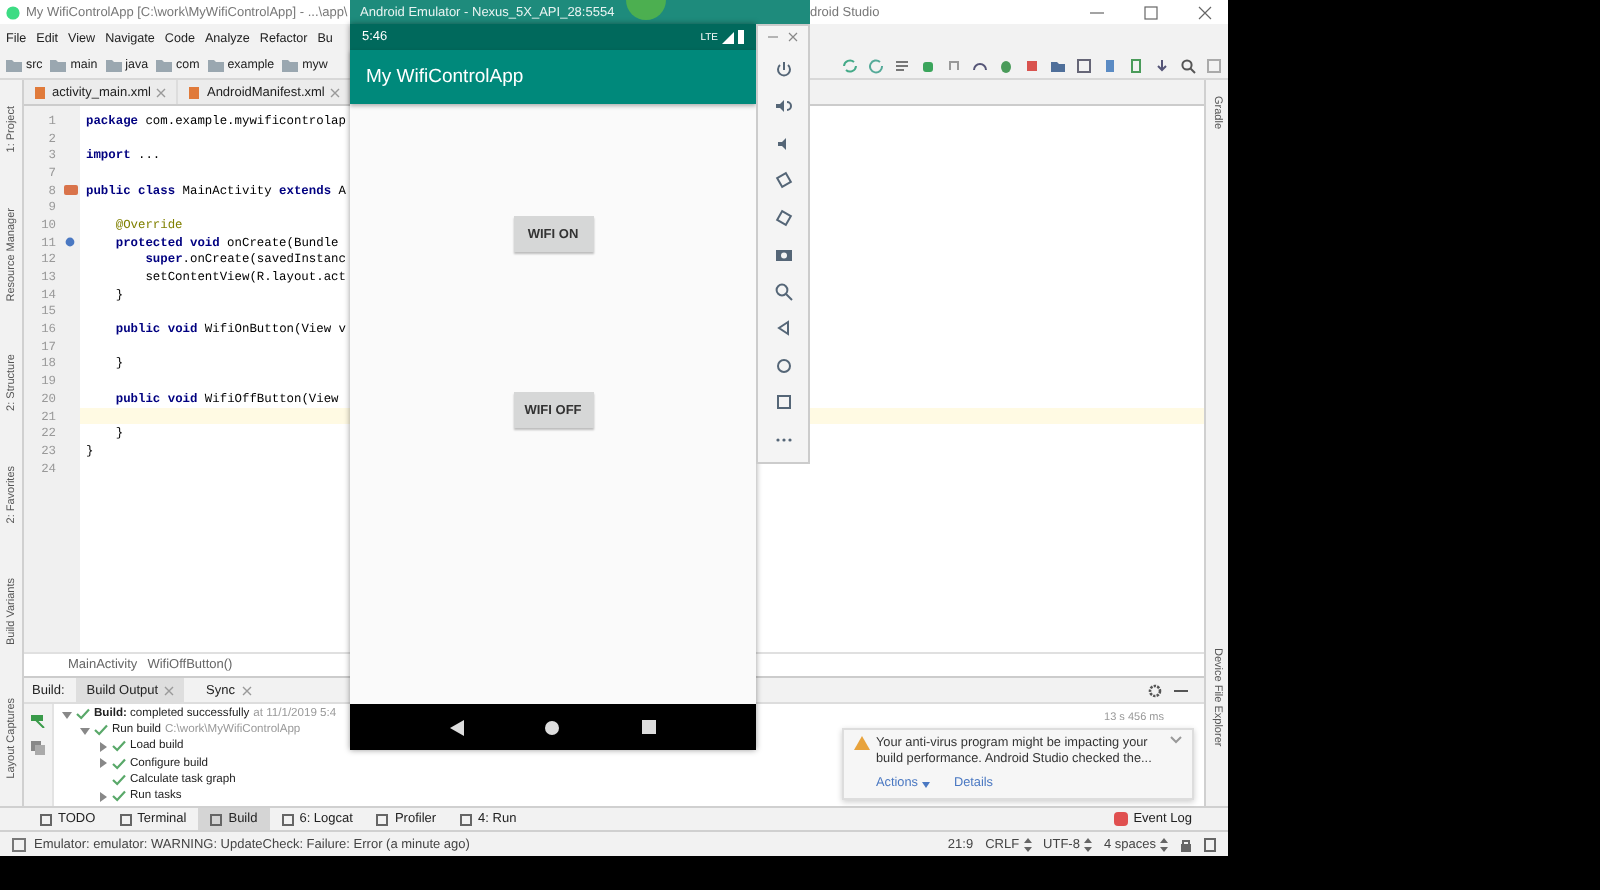 Image resolution: width=1600 pixels, height=890 pixels. Describe the element at coordinates (783, 106) in the screenshot. I see `volume-up-icon` at that location.